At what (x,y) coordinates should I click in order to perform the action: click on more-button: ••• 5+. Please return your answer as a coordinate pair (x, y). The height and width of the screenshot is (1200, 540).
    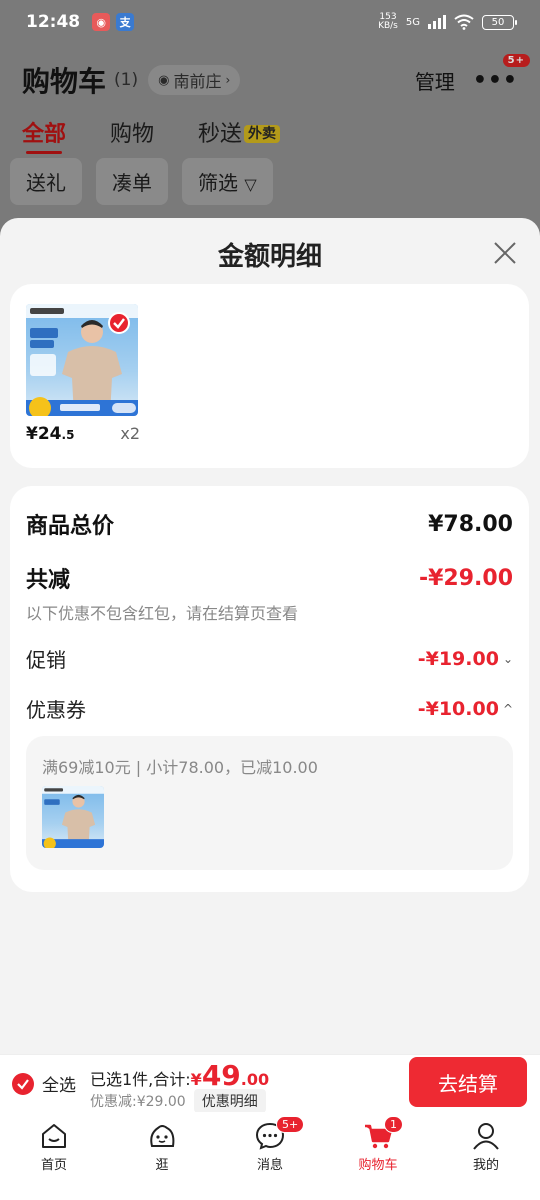
    Looking at the image, I should click on (501, 73).